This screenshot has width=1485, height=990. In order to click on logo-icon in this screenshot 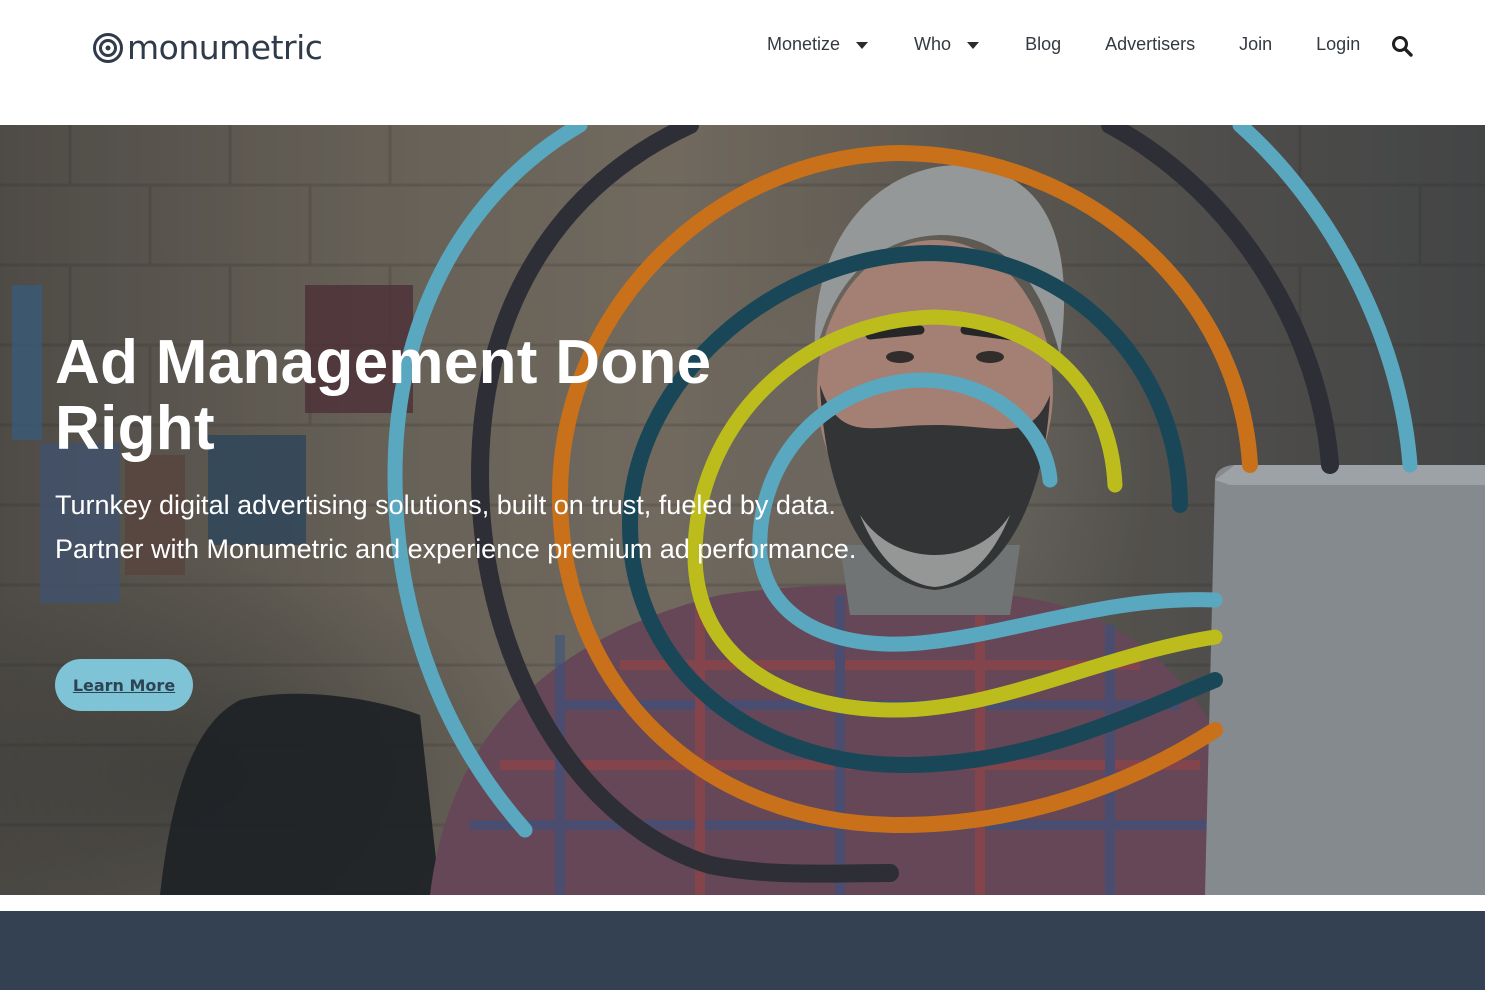, I will do `click(108, 48)`.